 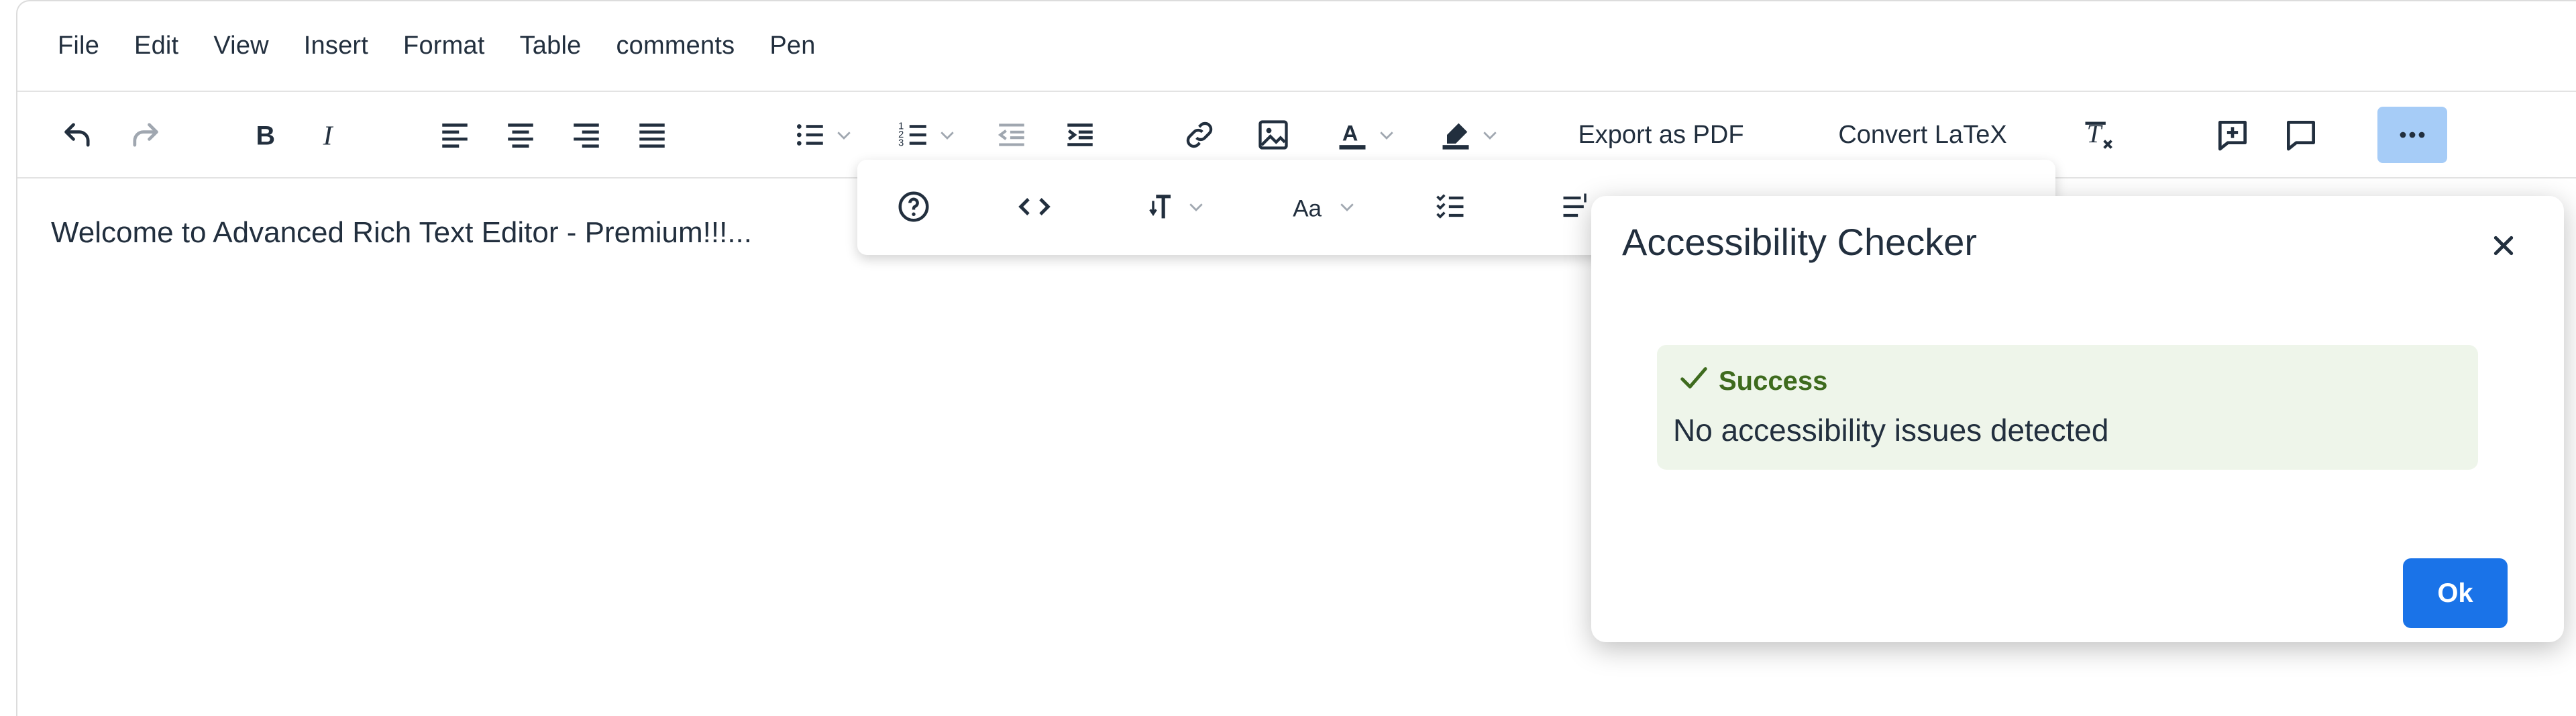 I want to click on numbered-list-icon: 123, so click(x=913, y=135).